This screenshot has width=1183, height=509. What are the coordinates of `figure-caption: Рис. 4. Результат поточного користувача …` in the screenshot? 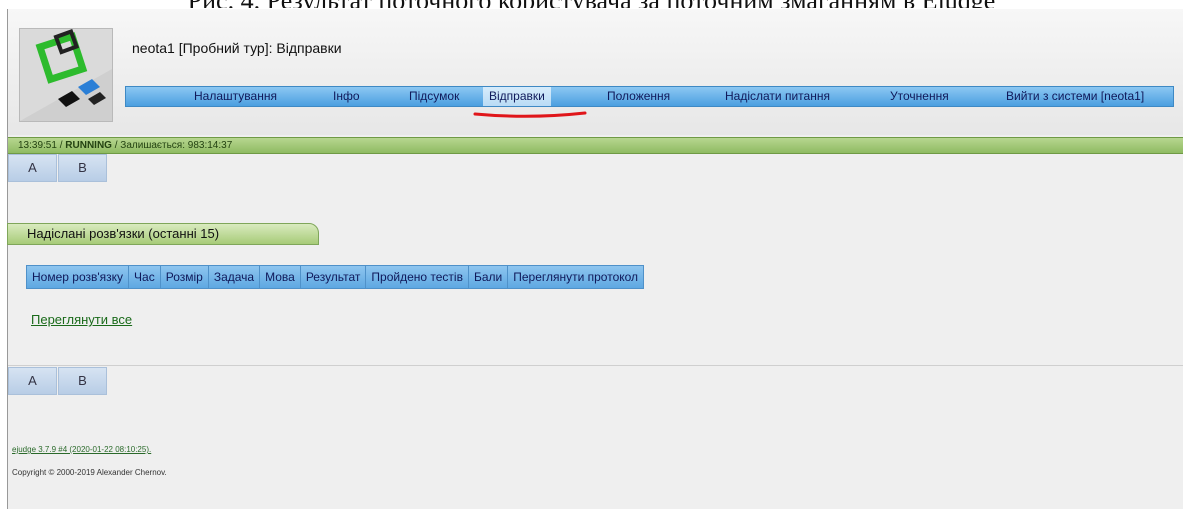 It's located at (591, 4).